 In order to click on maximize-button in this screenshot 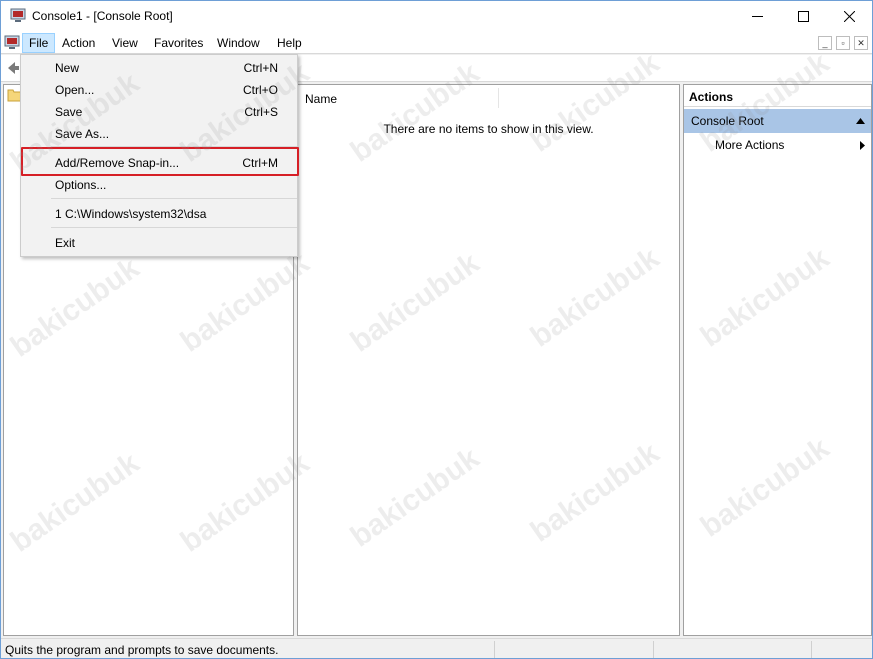, I will do `click(803, 16)`.